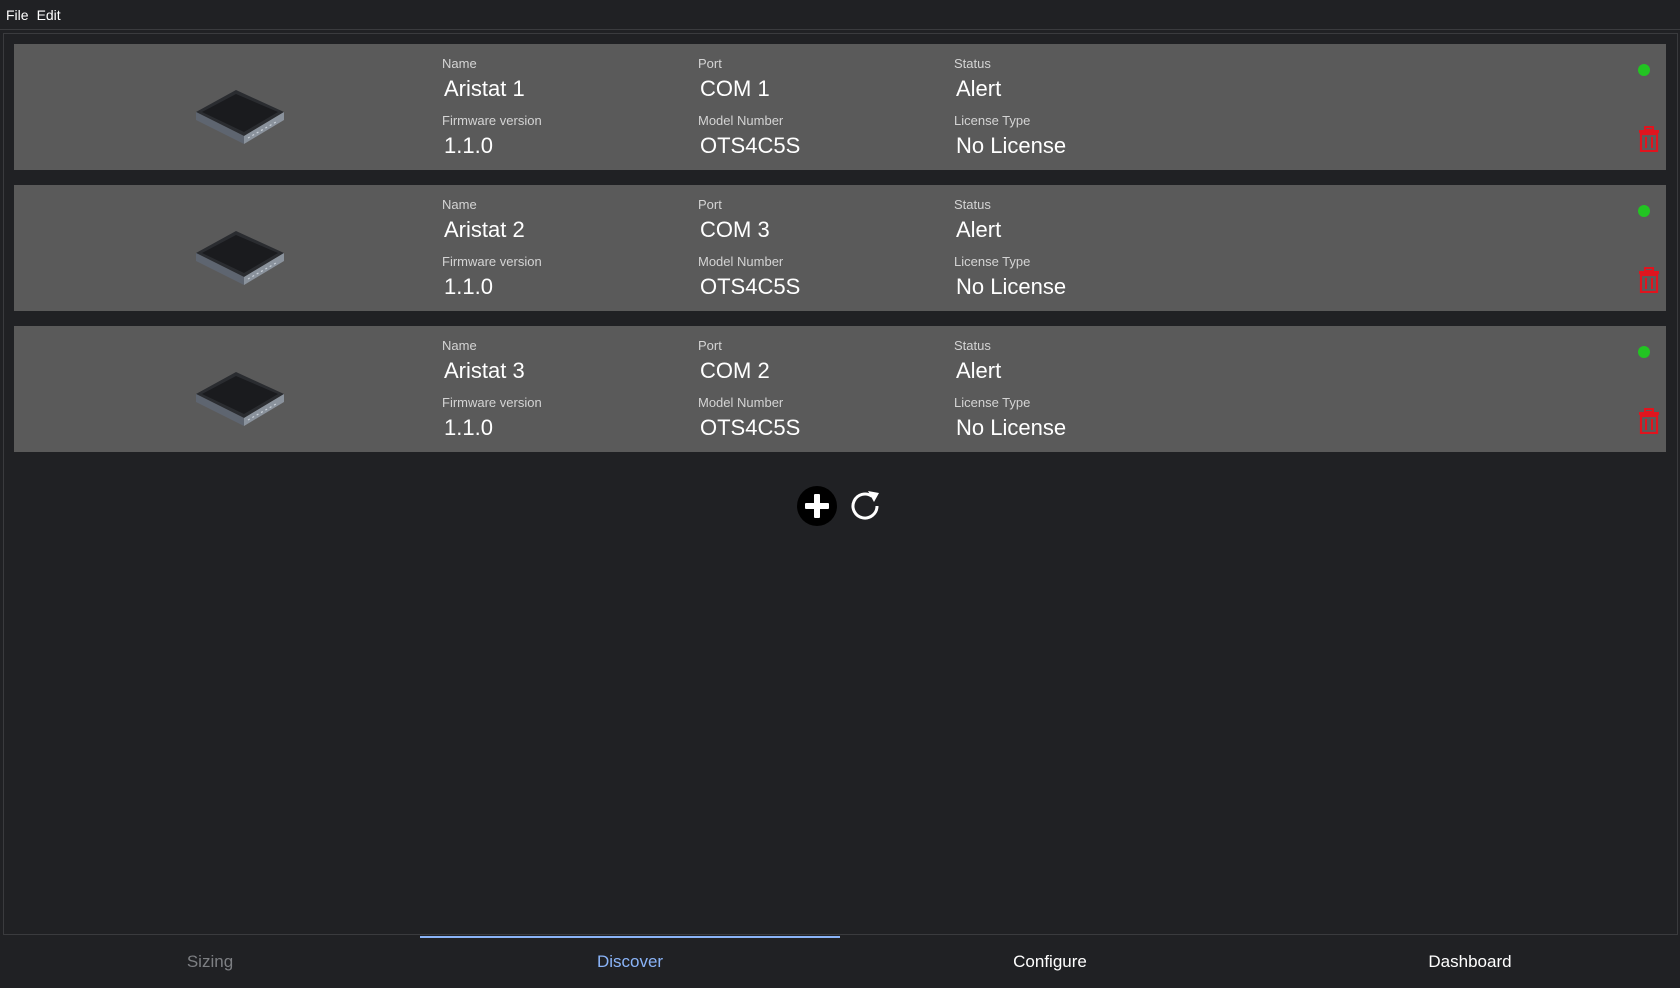 The height and width of the screenshot is (988, 1680). Describe the element at coordinates (865, 506) in the screenshot. I see `refresh-icon` at that location.